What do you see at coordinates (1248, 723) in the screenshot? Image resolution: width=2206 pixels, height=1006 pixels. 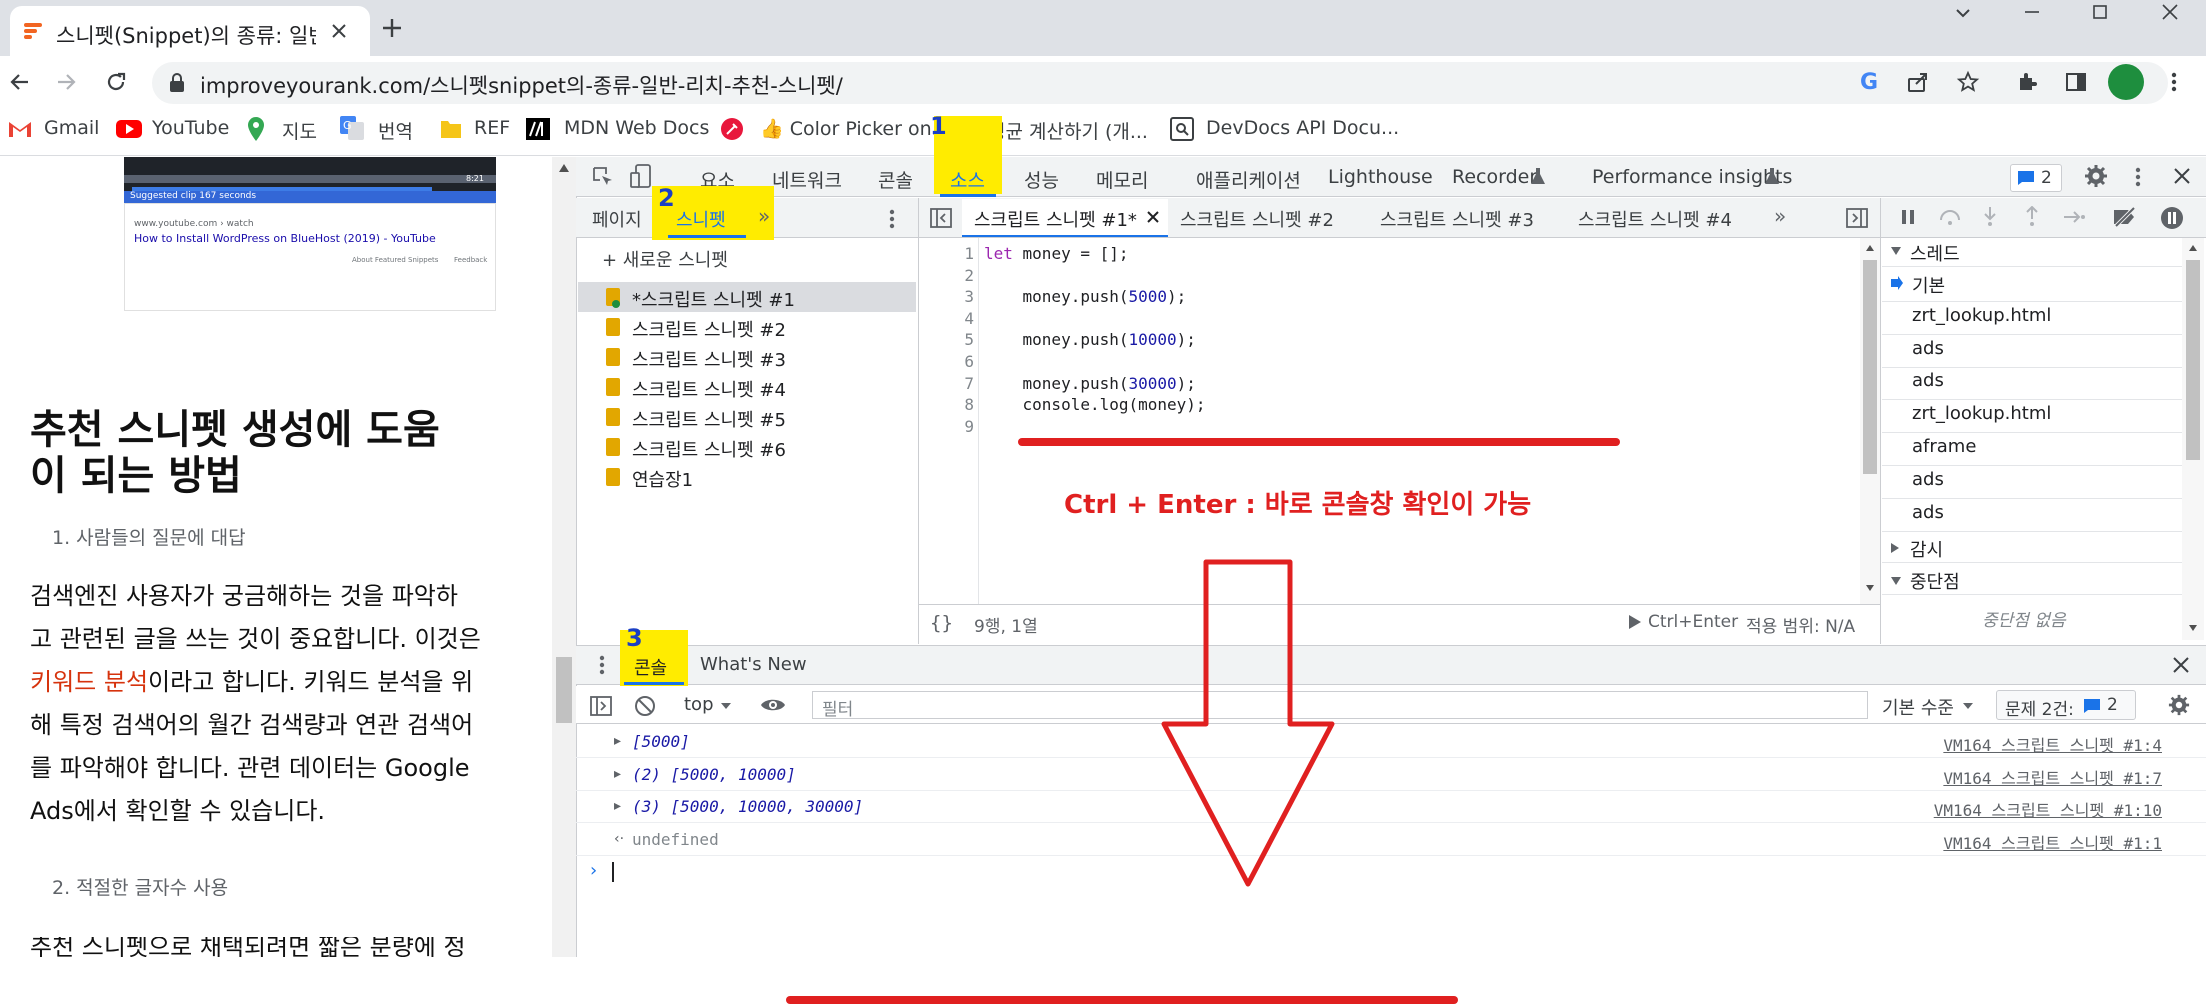 I see `annotation-down-arrow` at bounding box center [1248, 723].